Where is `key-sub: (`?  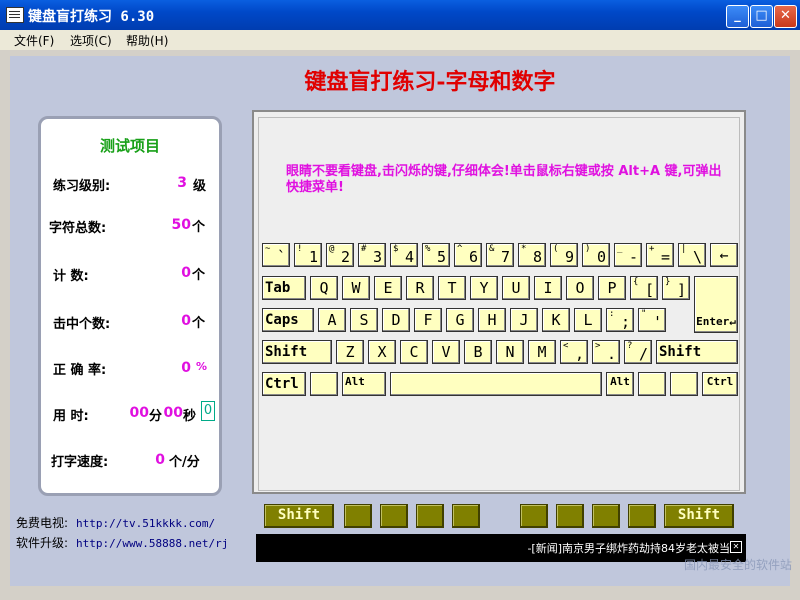 key-sub: ( is located at coordinates (556, 249).